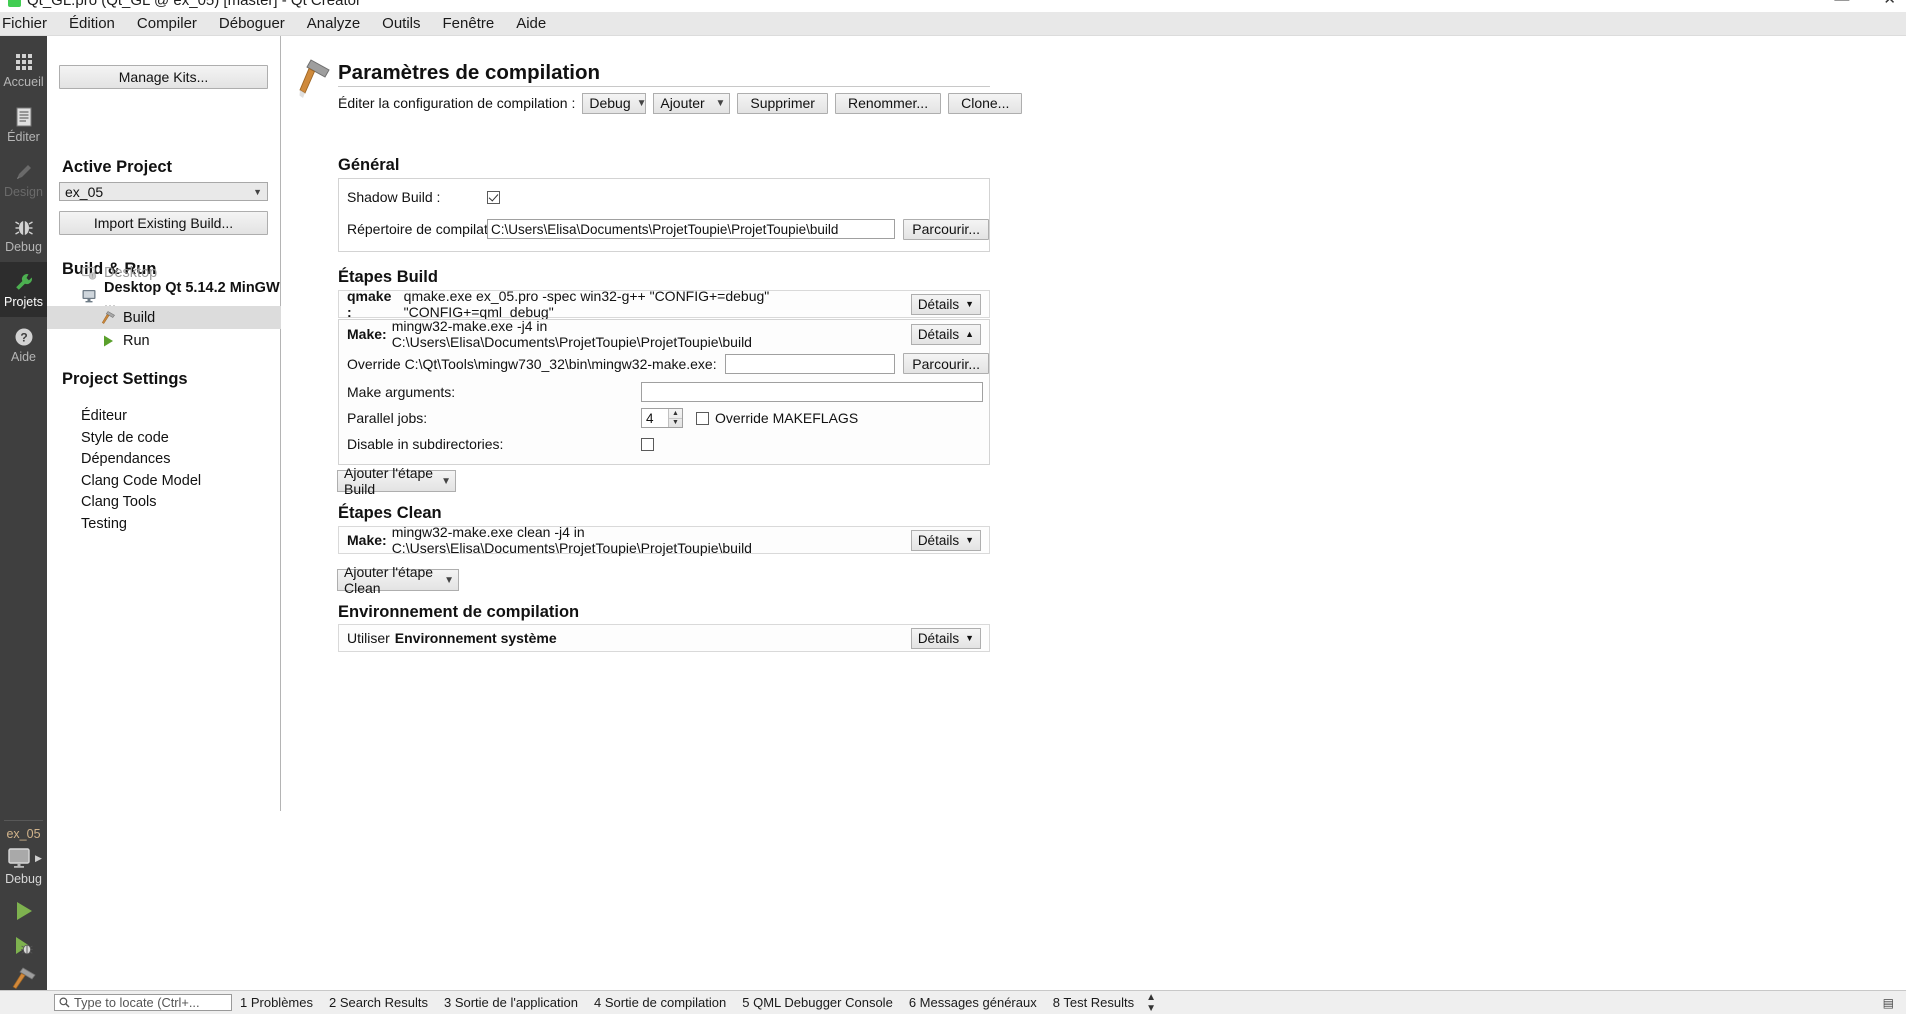 This screenshot has width=1906, height=1014. I want to click on add-build-step-button: Ajouter l'étape Build ▼, so click(396, 481).